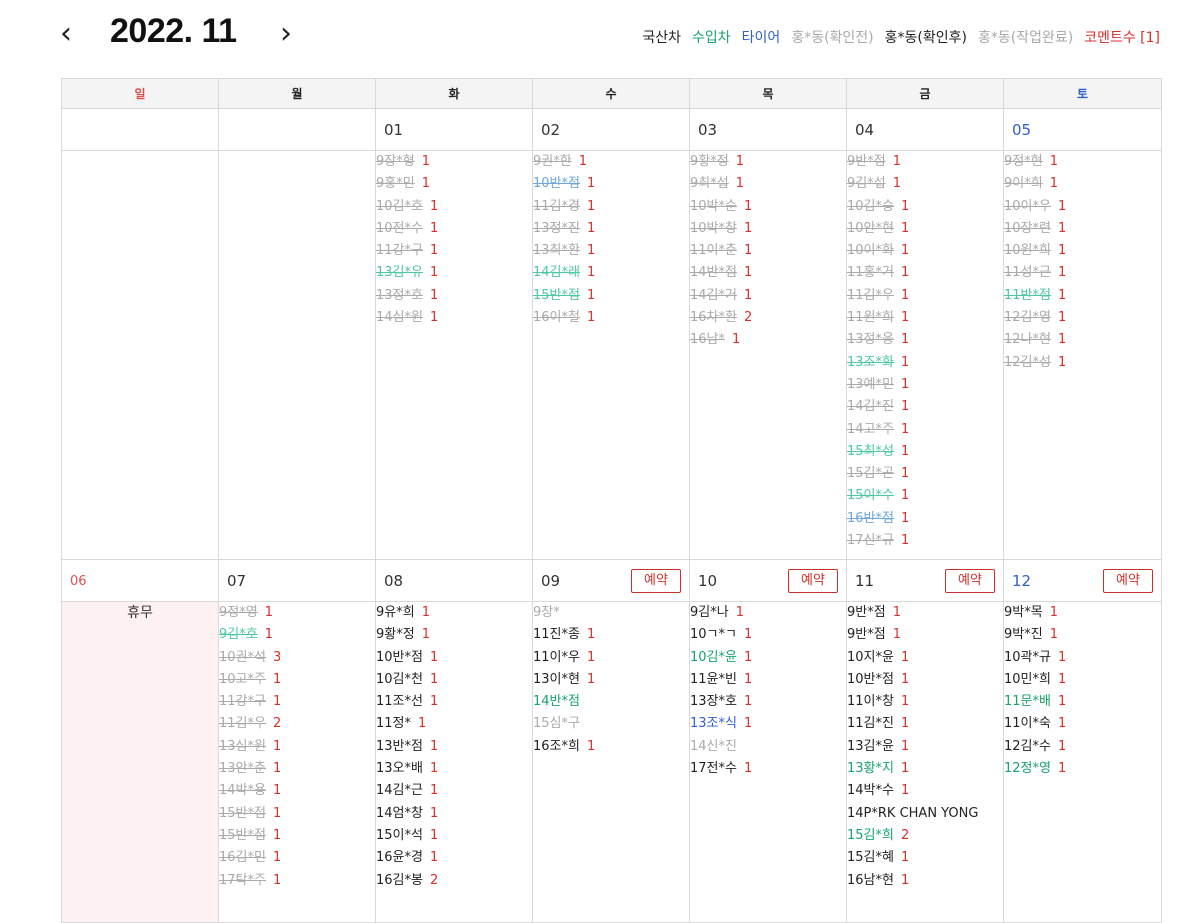 This screenshot has width=1196, height=923. I want to click on booking-entry: 15김*희 2, so click(925, 836).